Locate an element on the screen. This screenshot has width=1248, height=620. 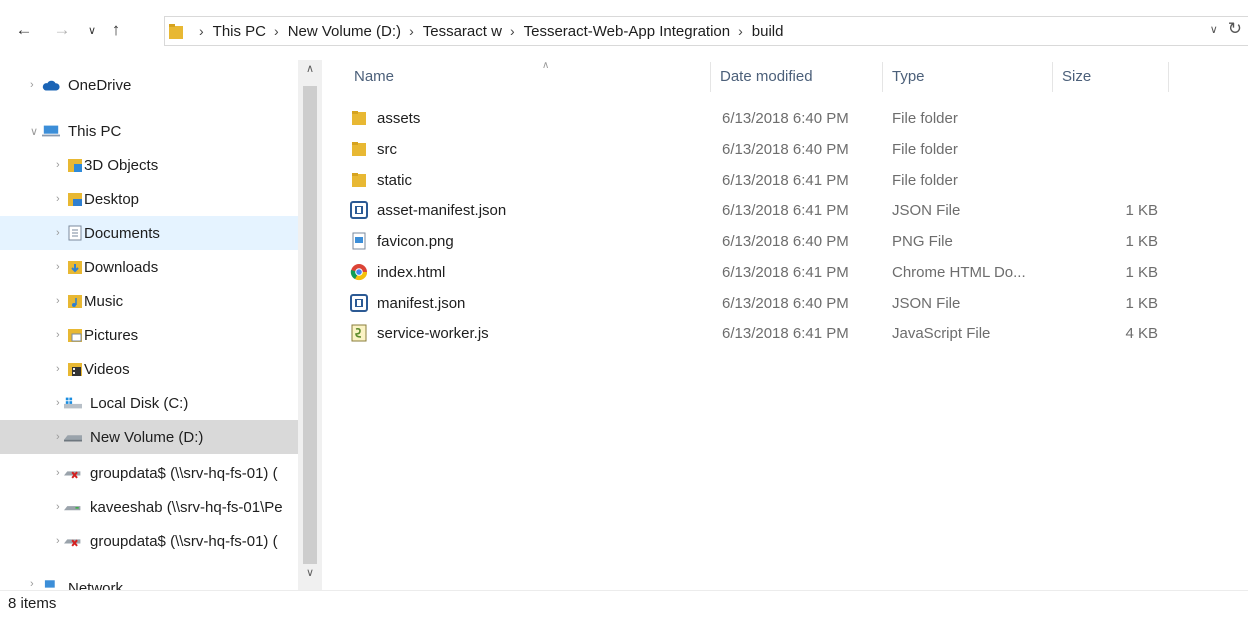
table-row: src 6/13/2018 6:40 PM File folder is located at coordinates (765, 149).